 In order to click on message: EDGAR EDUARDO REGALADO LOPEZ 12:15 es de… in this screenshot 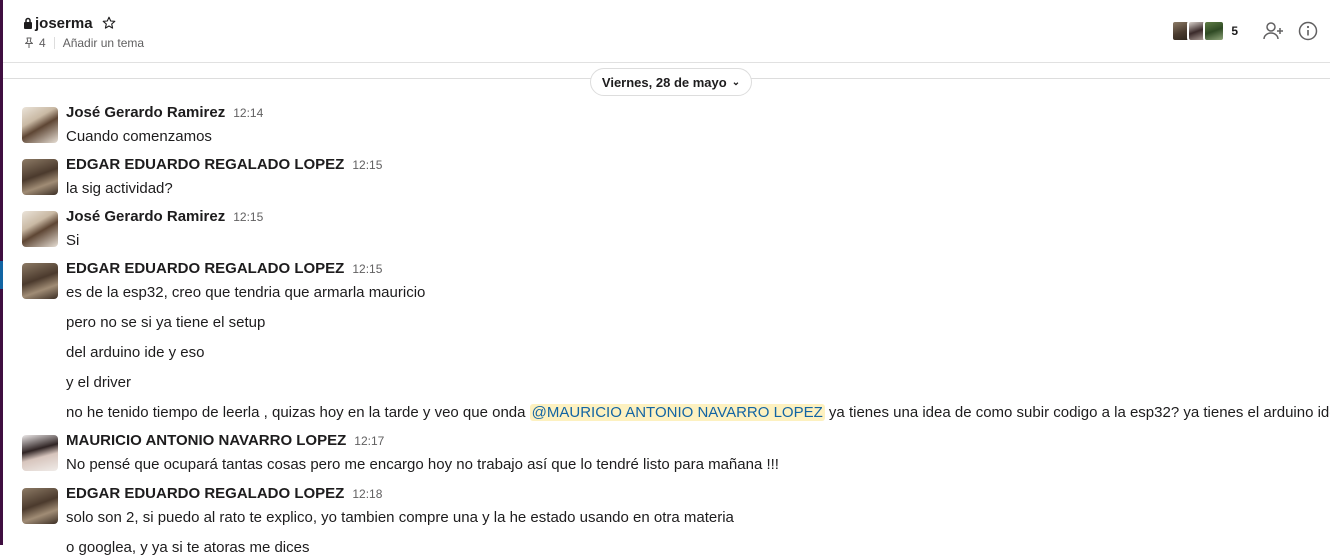, I will do `click(672, 282)`.